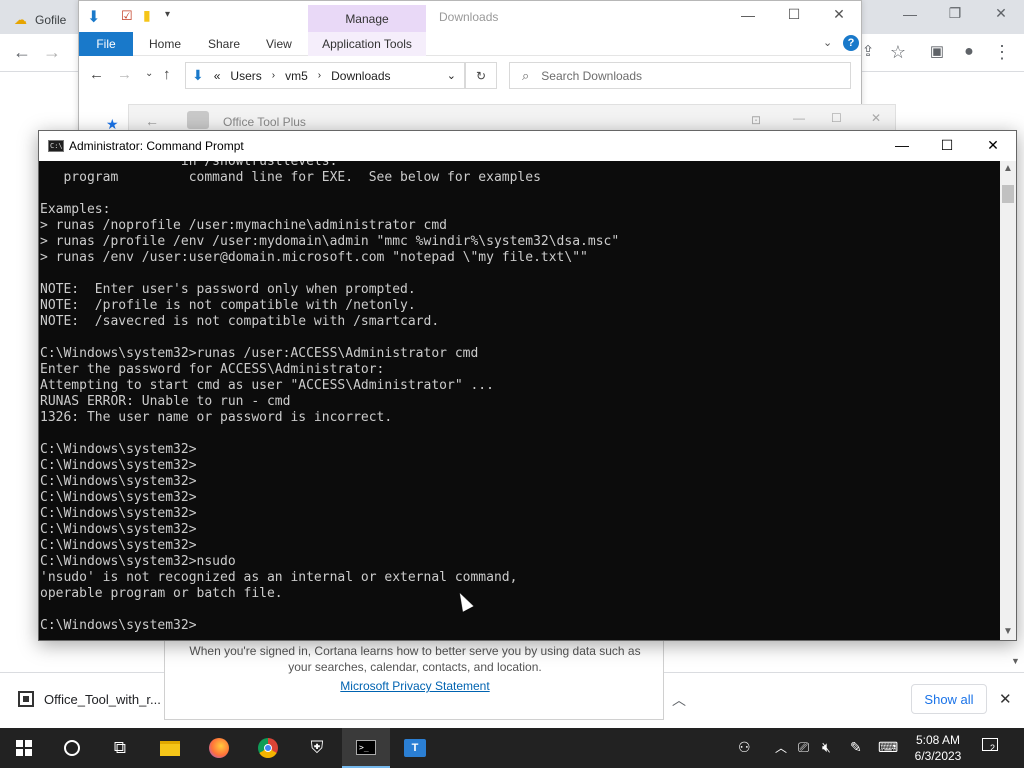 The width and height of the screenshot is (1024, 768). I want to click on forward-arrow-icon: →, so click(52, 52).